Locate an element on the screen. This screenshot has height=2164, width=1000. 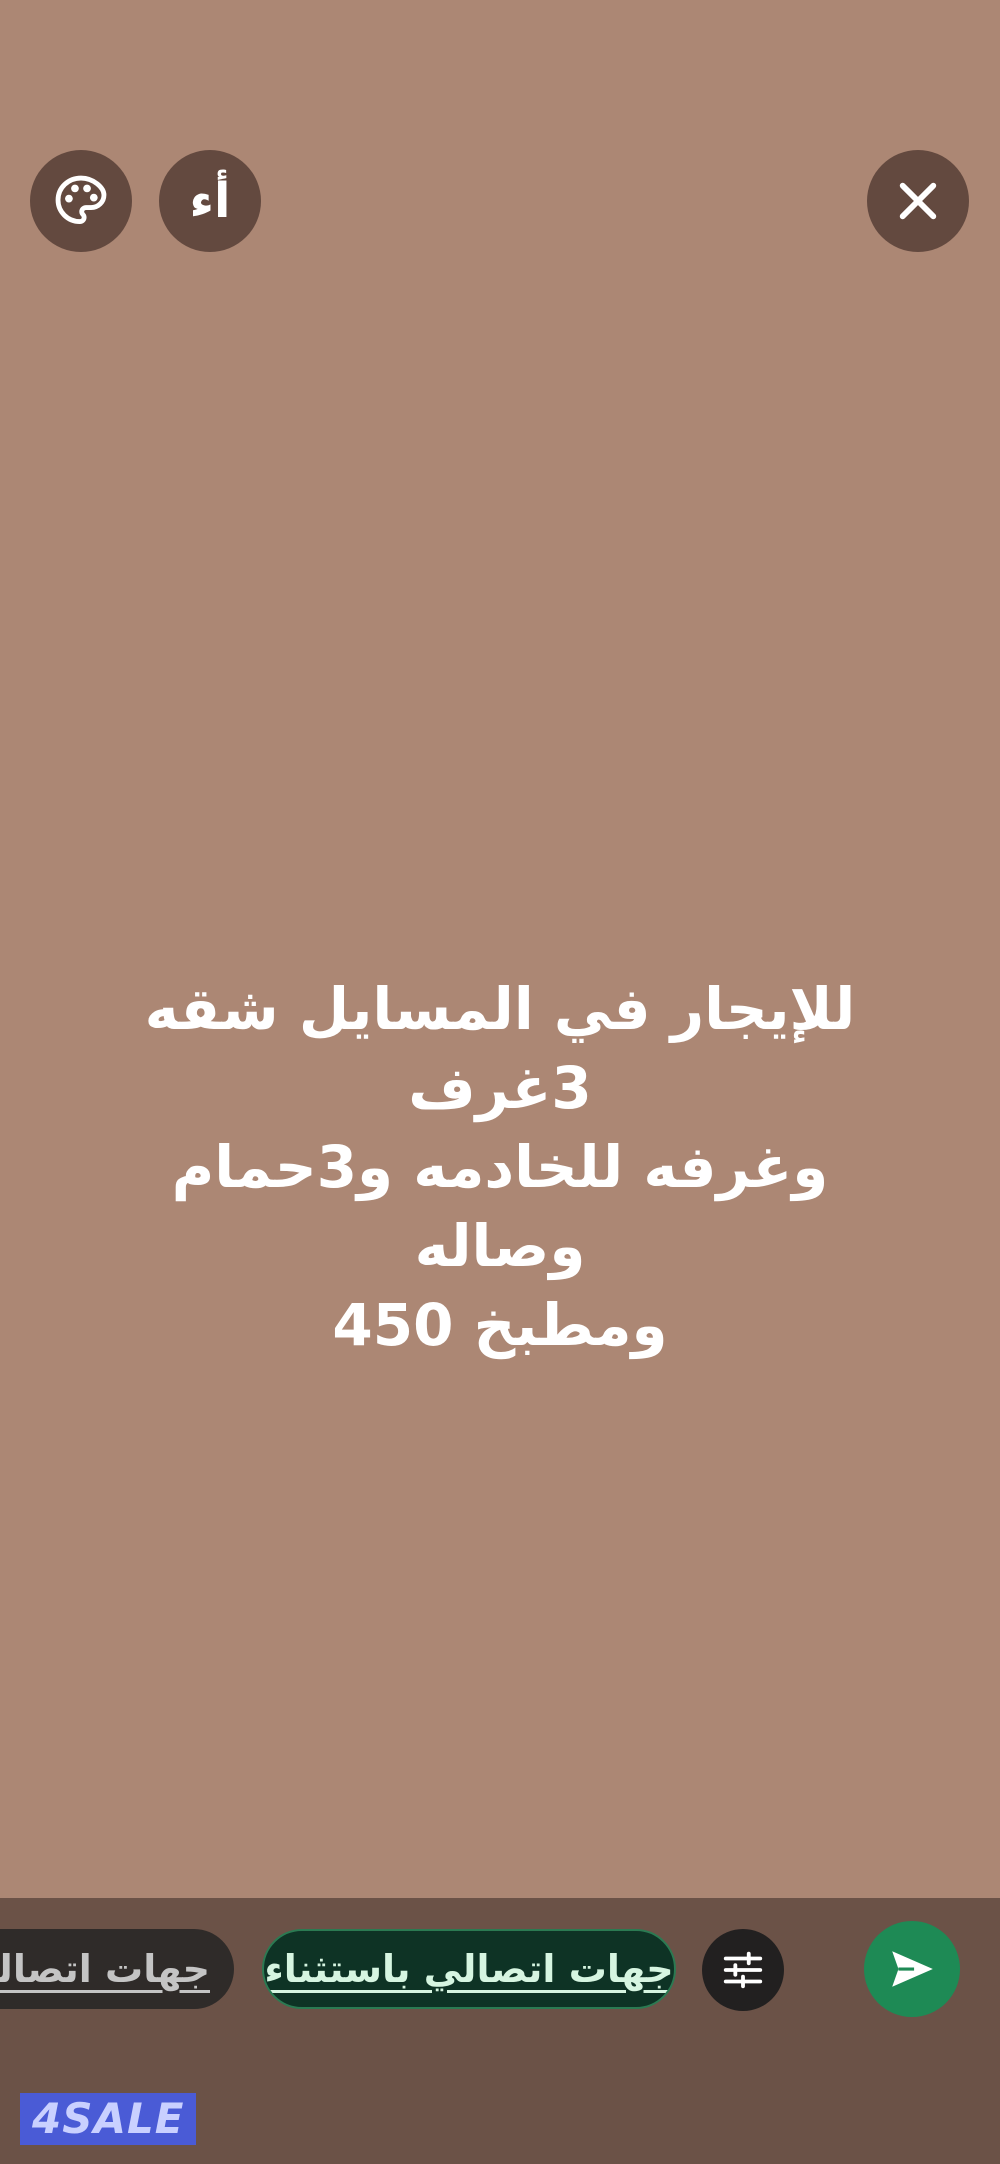
audience-chip-contacts-except: جهات اتصالي باستثناء is located at coordinates (469, 1969).